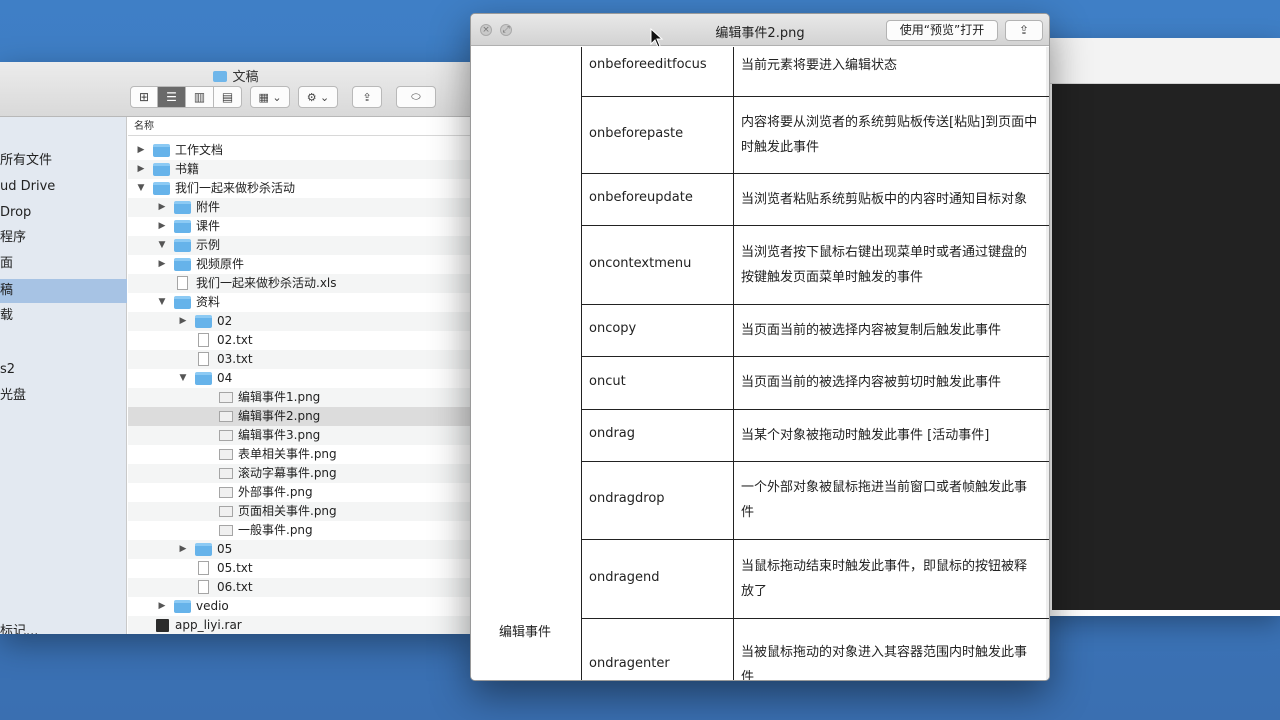  Describe the element at coordinates (225, 378) in the screenshot. I see `file-name: 04` at that location.